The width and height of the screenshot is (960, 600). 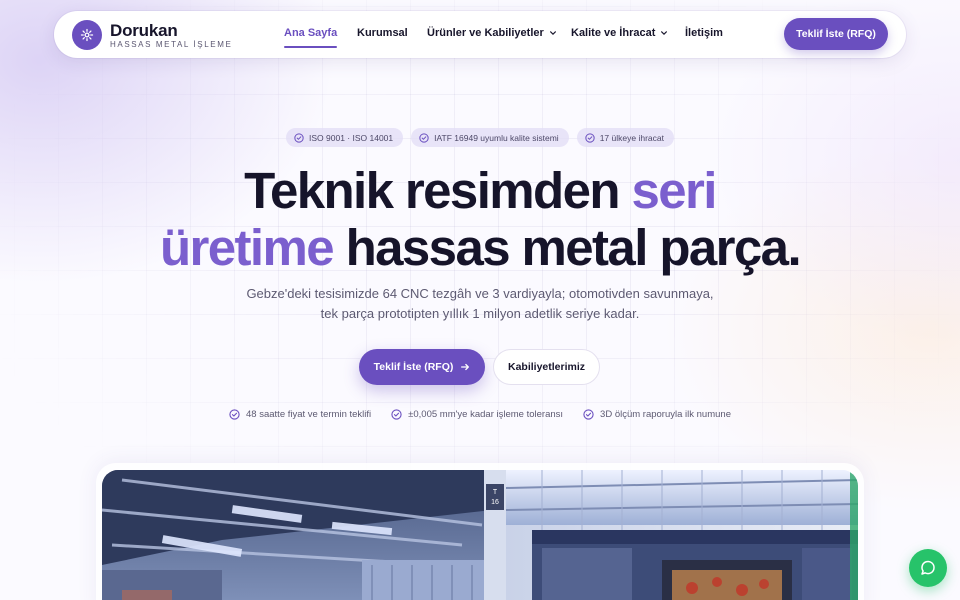 I want to click on badge-export: 17 ülkeye ihracat, so click(x=625, y=137).